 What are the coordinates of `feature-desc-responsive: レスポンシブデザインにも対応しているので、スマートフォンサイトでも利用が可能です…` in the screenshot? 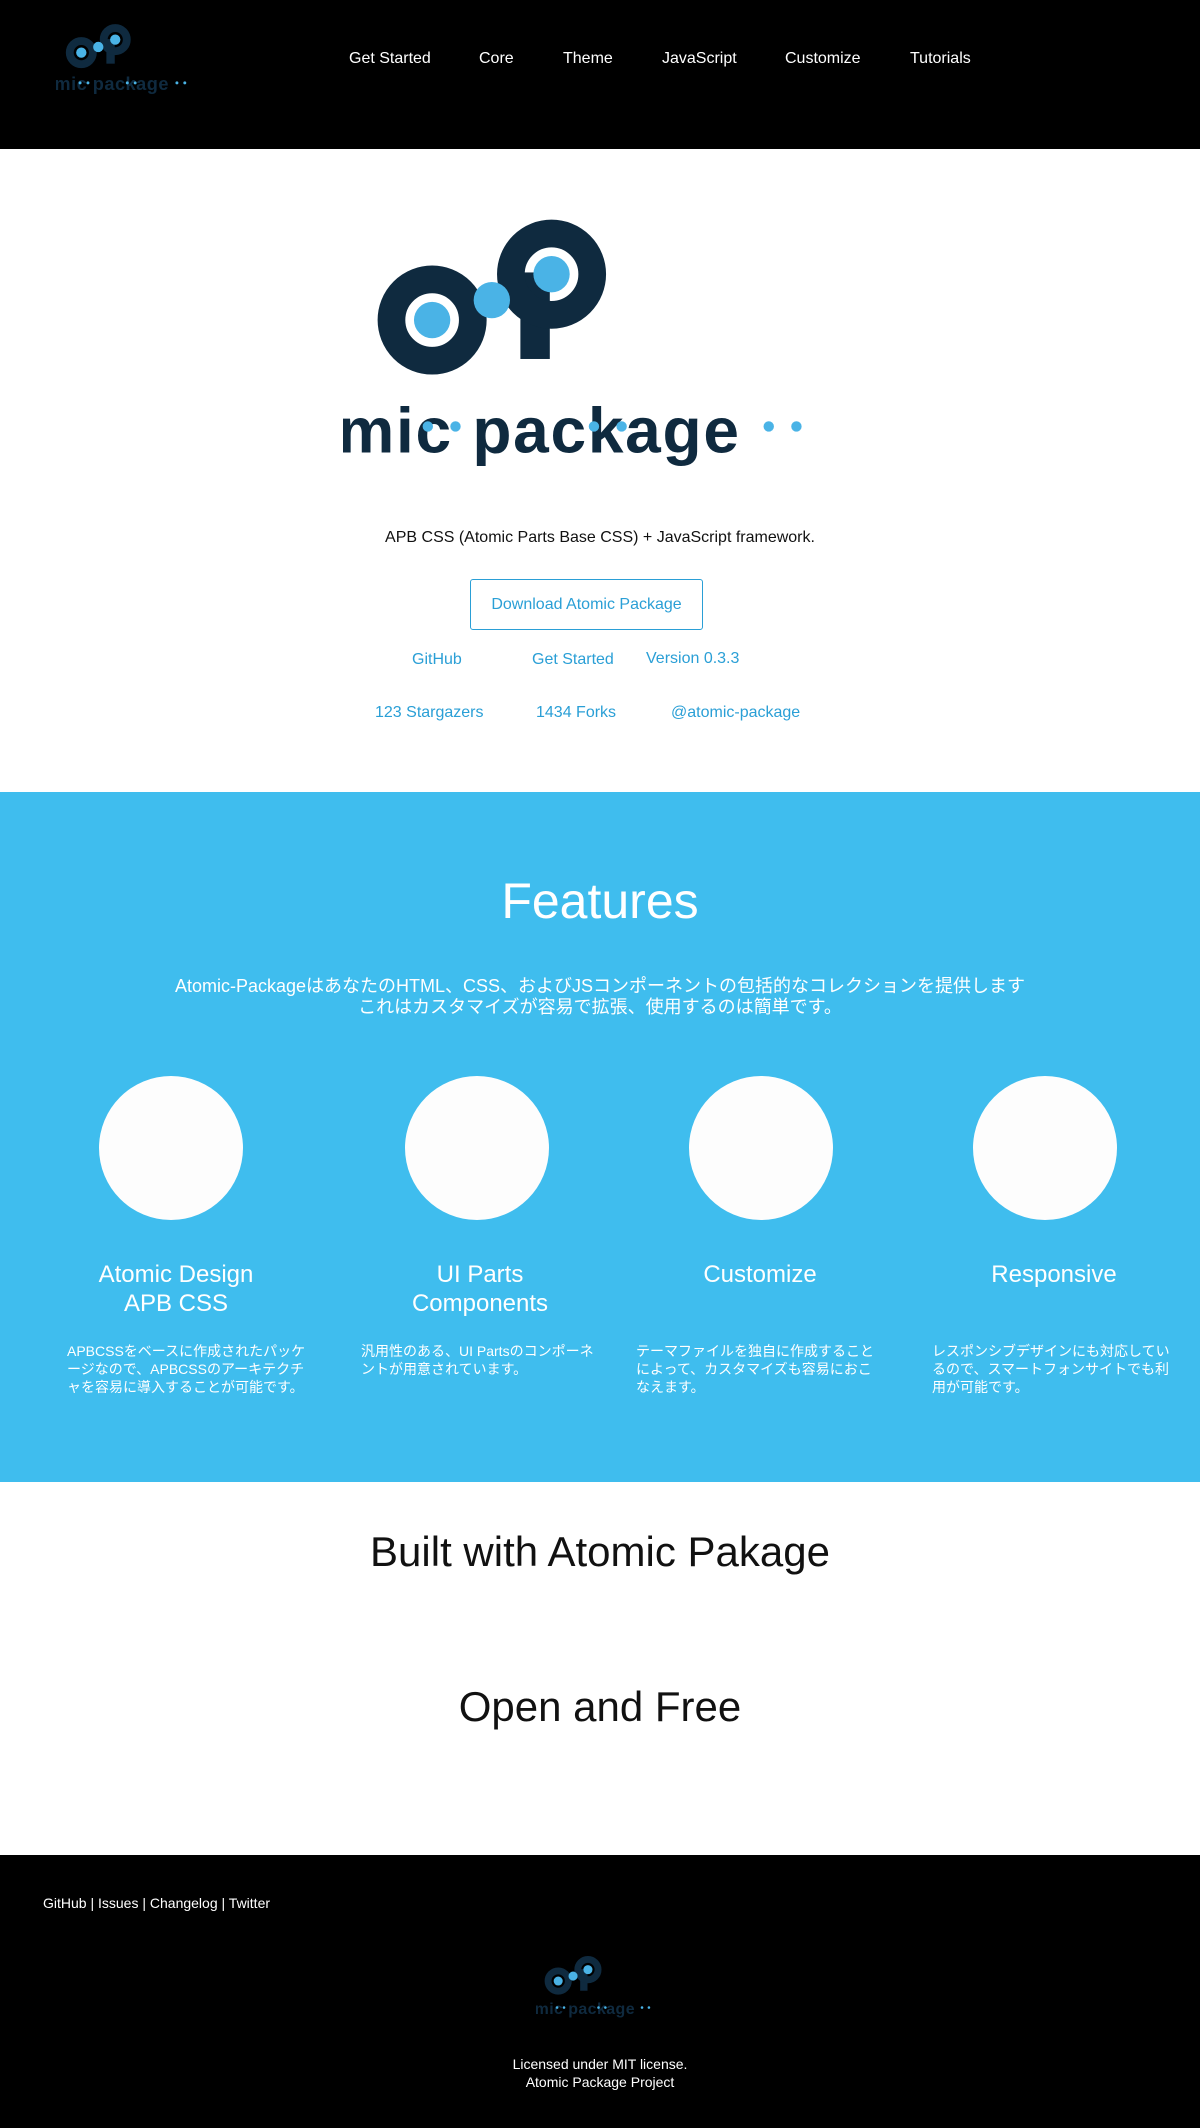 It's located at (1051, 1369).